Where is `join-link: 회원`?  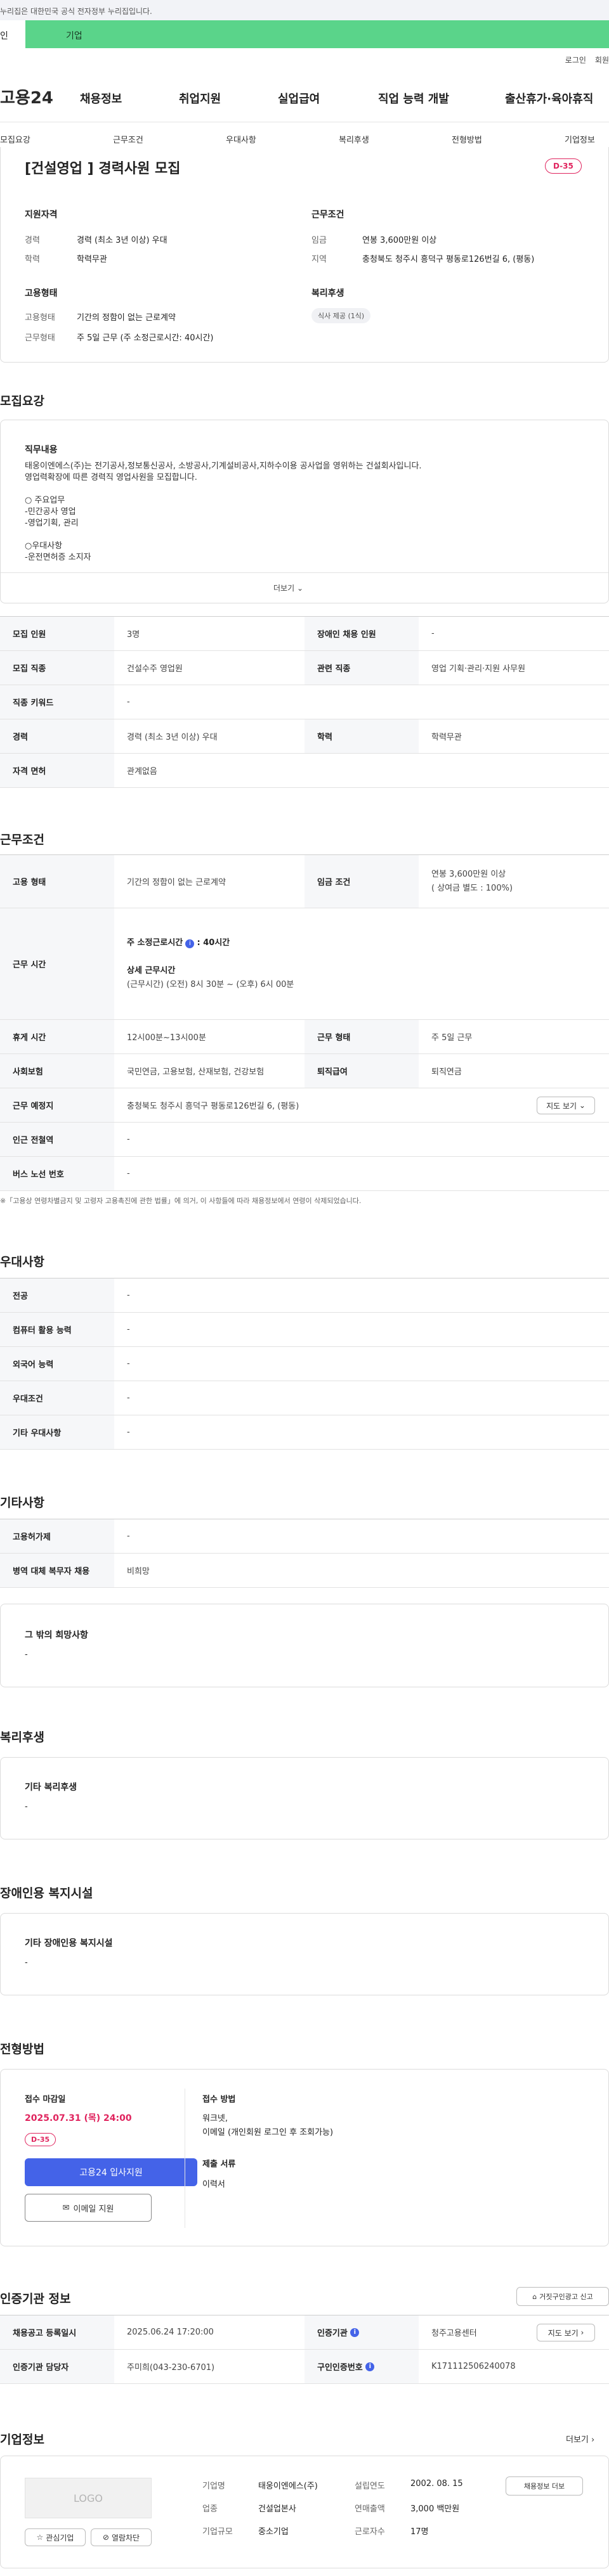
join-link: 회원 is located at coordinates (602, 60).